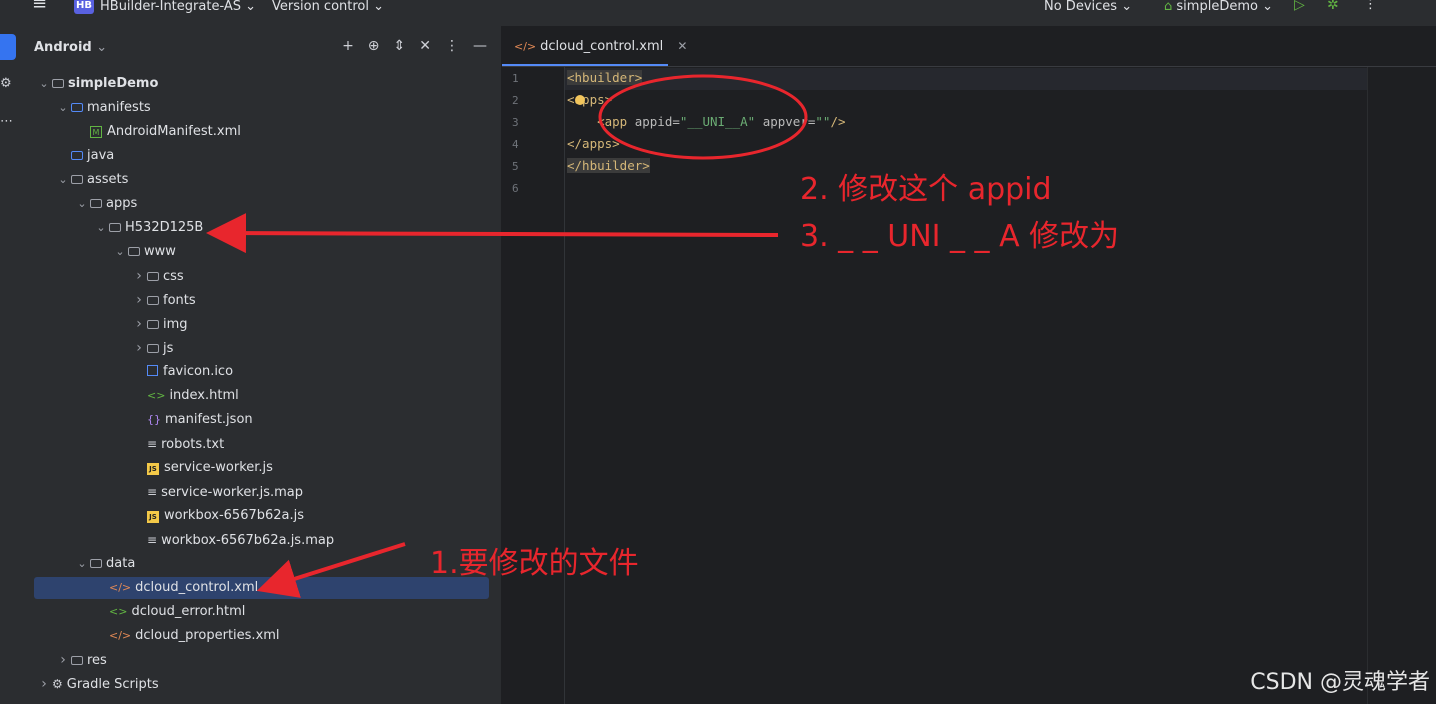  I want to click on tree-label: workbox-6567b62a.js.map, so click(248, 540).